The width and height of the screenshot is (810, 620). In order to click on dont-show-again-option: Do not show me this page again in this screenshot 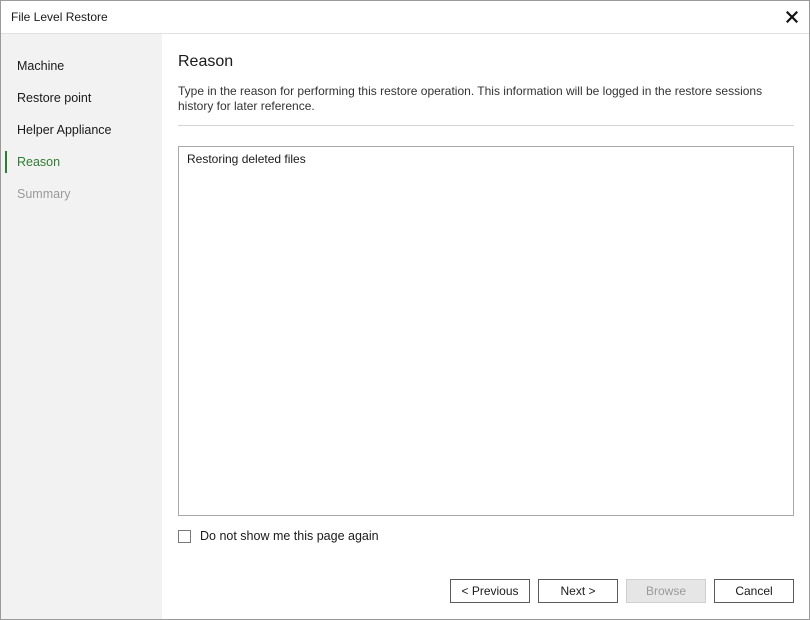, I will do `click(278, 536)`.